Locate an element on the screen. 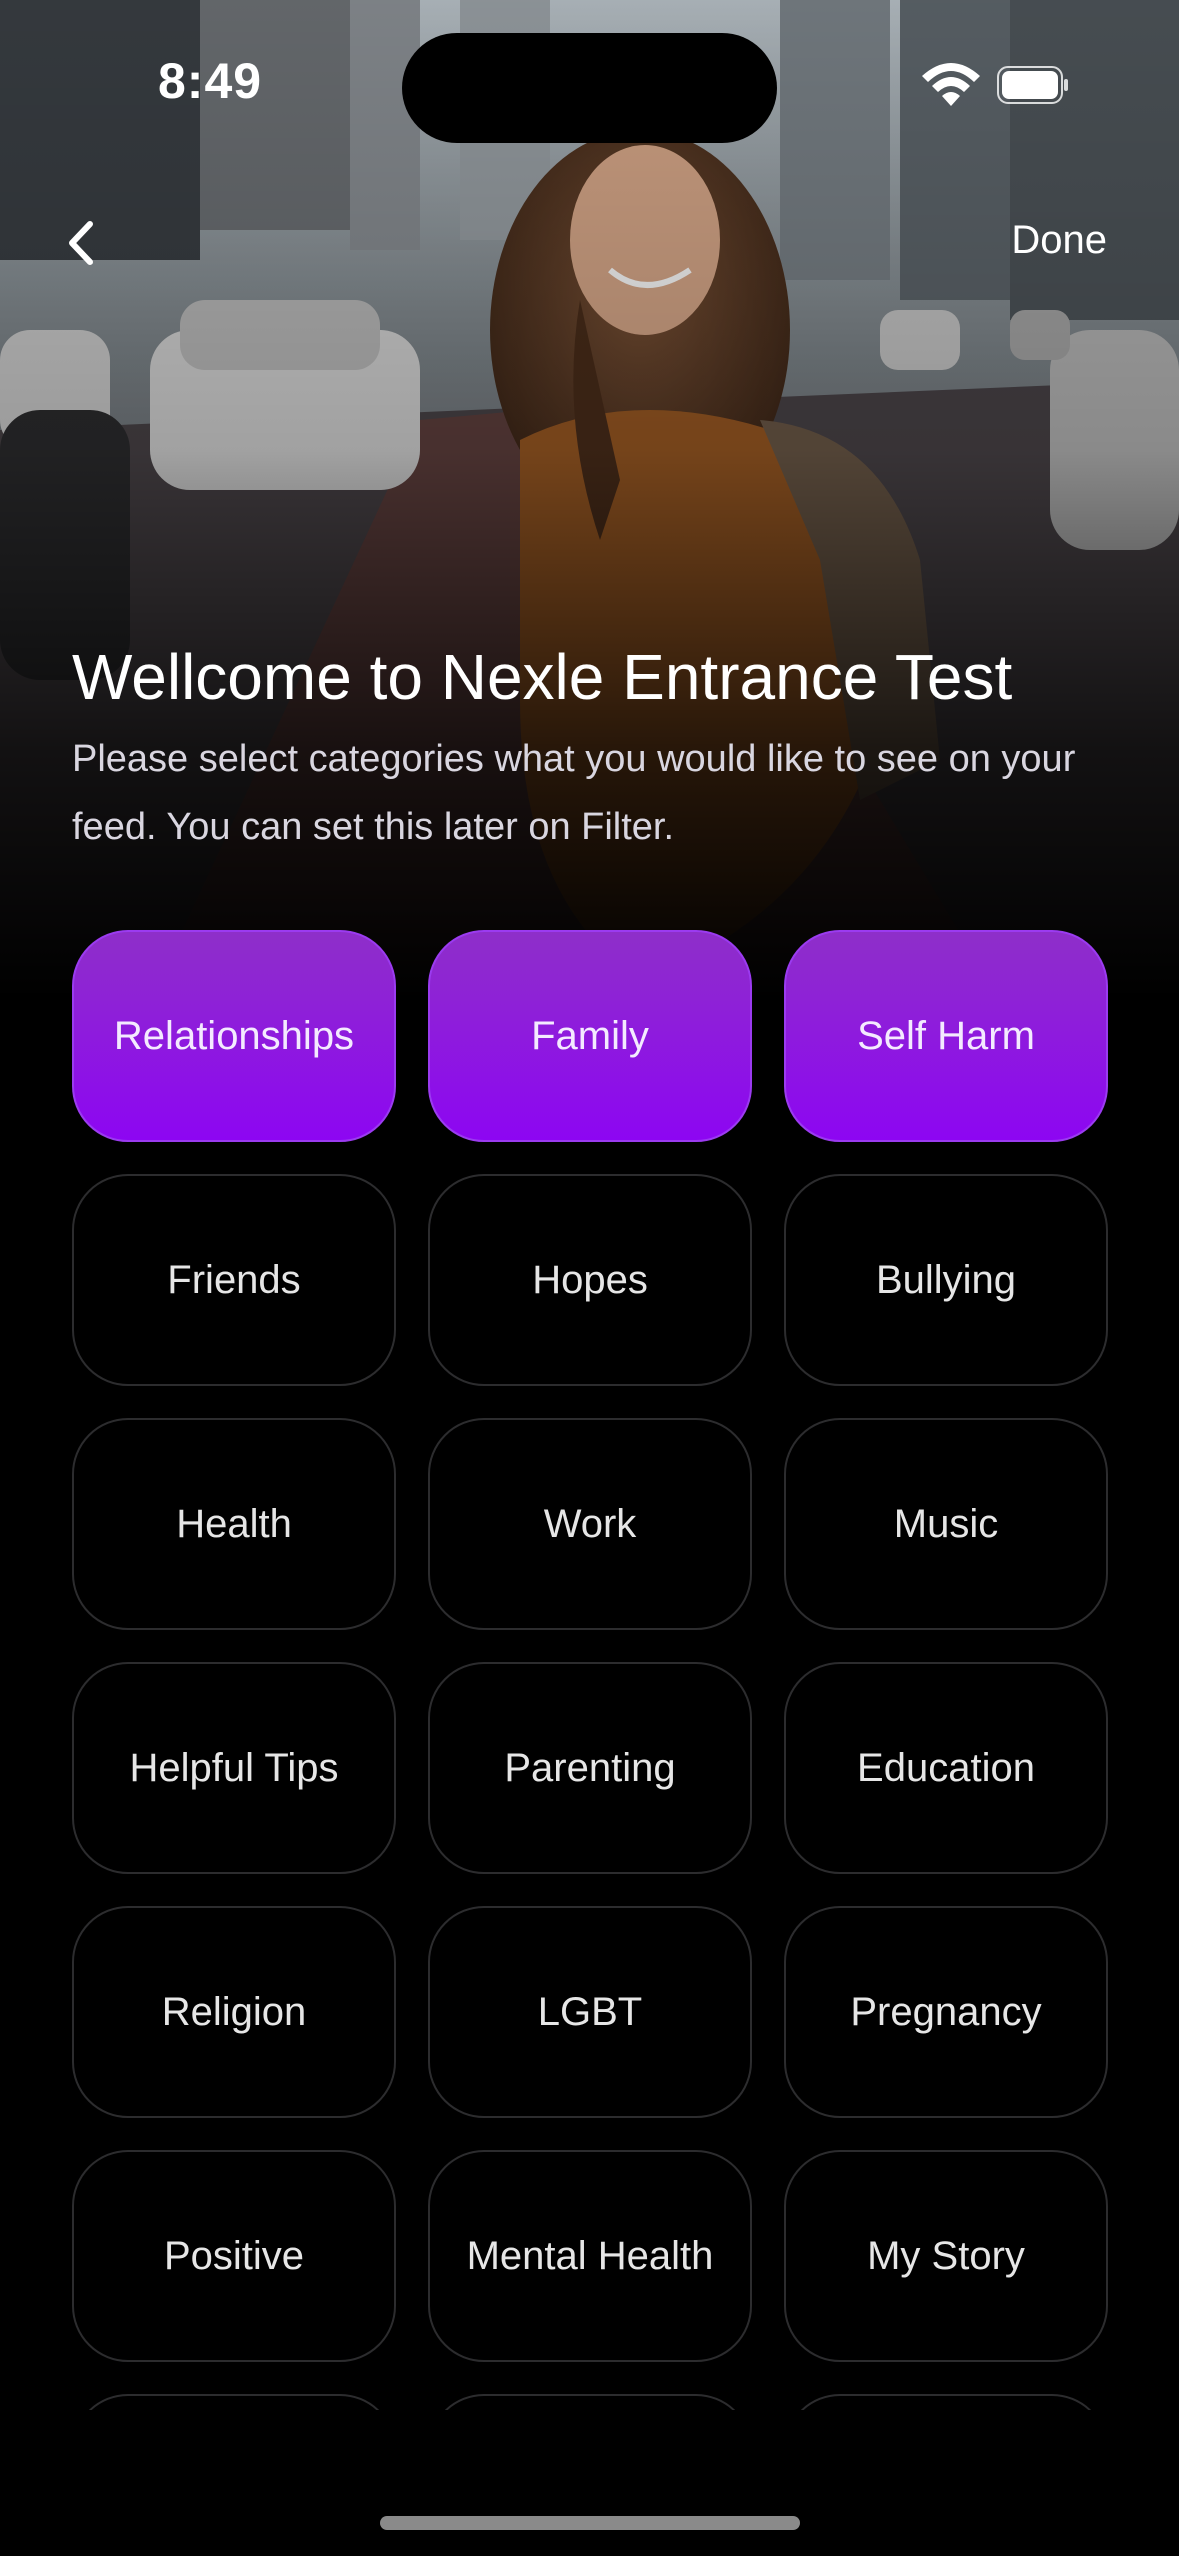  category-chip-label: Positive is located at coordinates (234, 2256).